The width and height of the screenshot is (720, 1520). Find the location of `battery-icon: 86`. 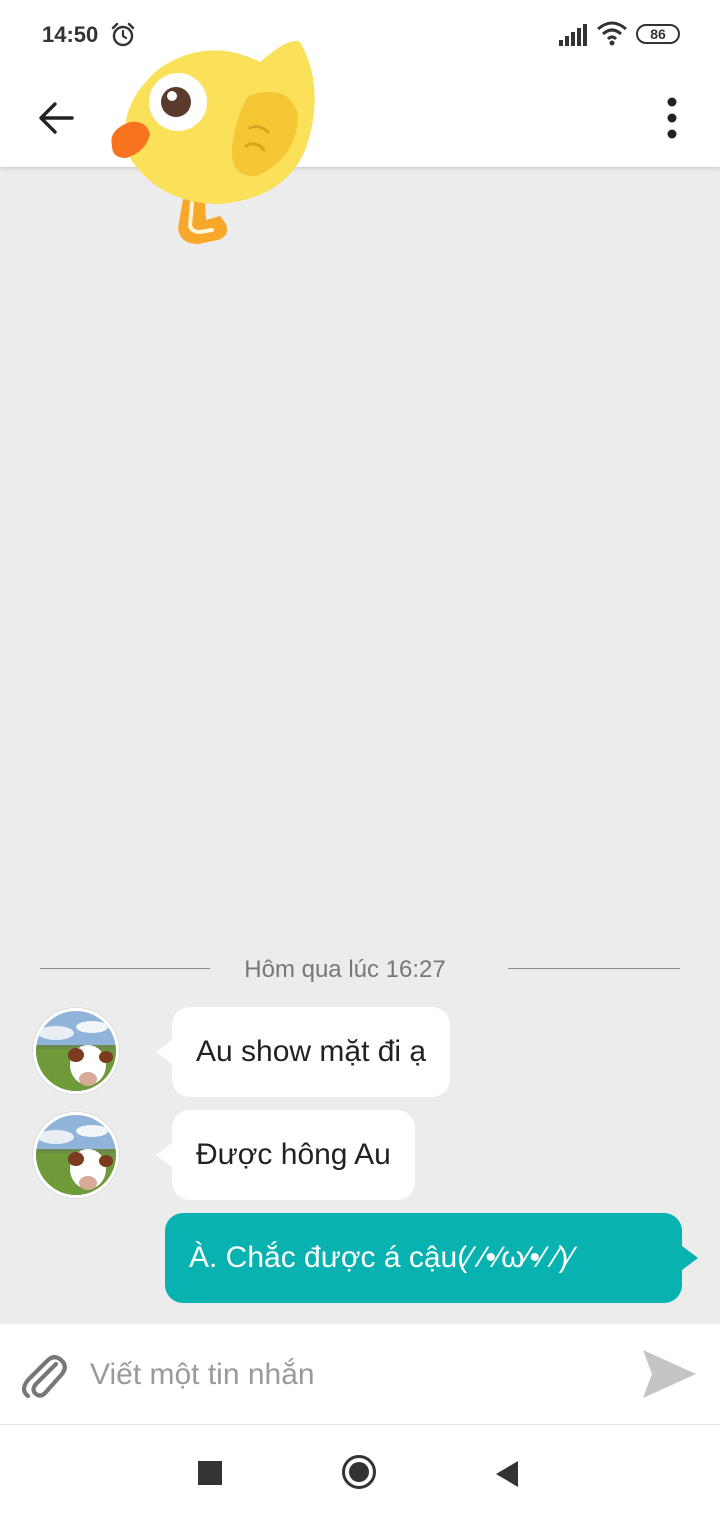

battery-icon: 86 is located at coordinates (658, 34).